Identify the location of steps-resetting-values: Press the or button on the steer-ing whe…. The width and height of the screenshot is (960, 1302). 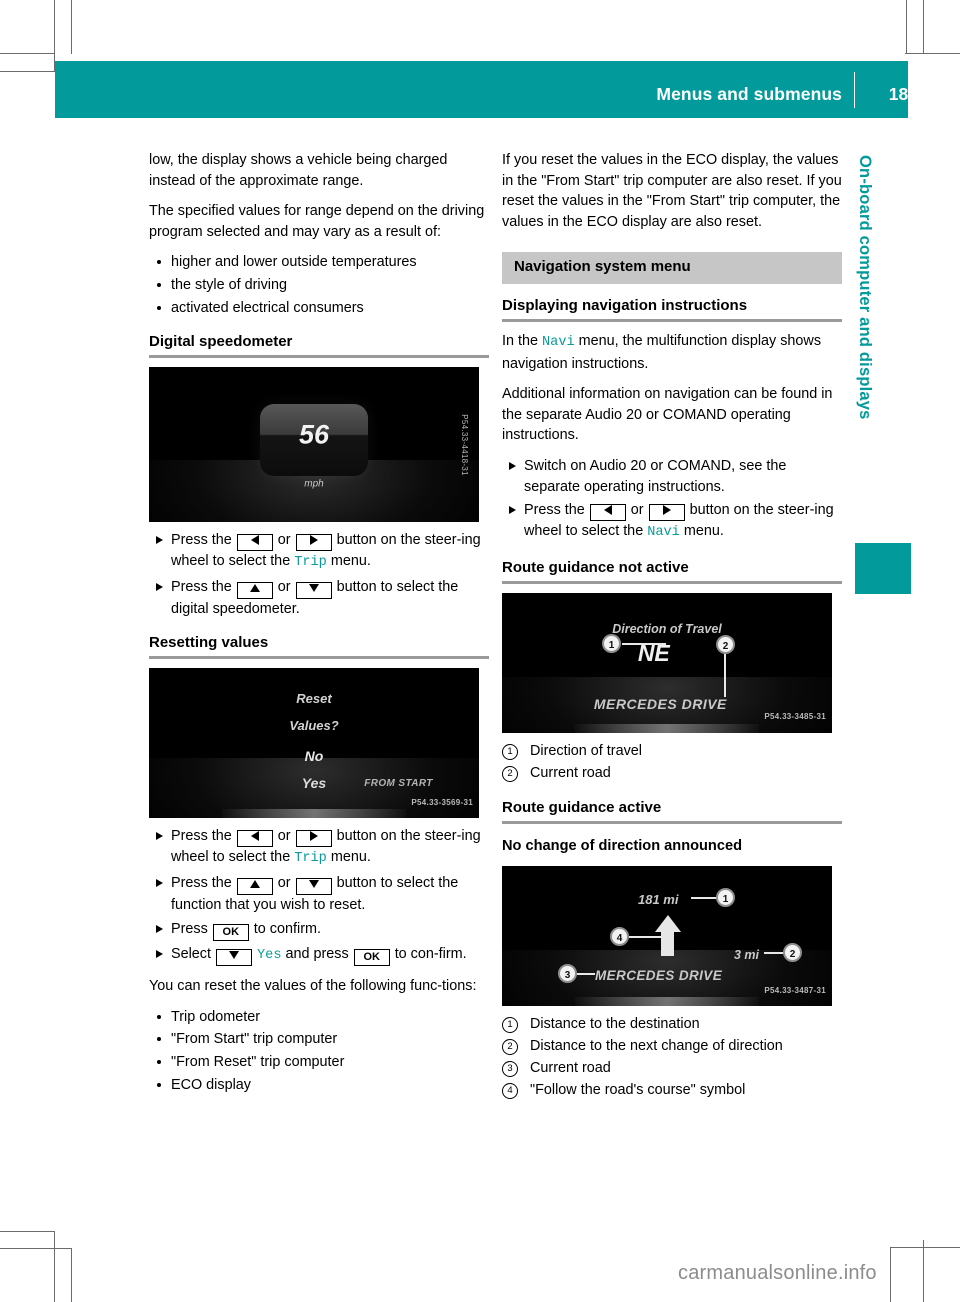
(319, 896).